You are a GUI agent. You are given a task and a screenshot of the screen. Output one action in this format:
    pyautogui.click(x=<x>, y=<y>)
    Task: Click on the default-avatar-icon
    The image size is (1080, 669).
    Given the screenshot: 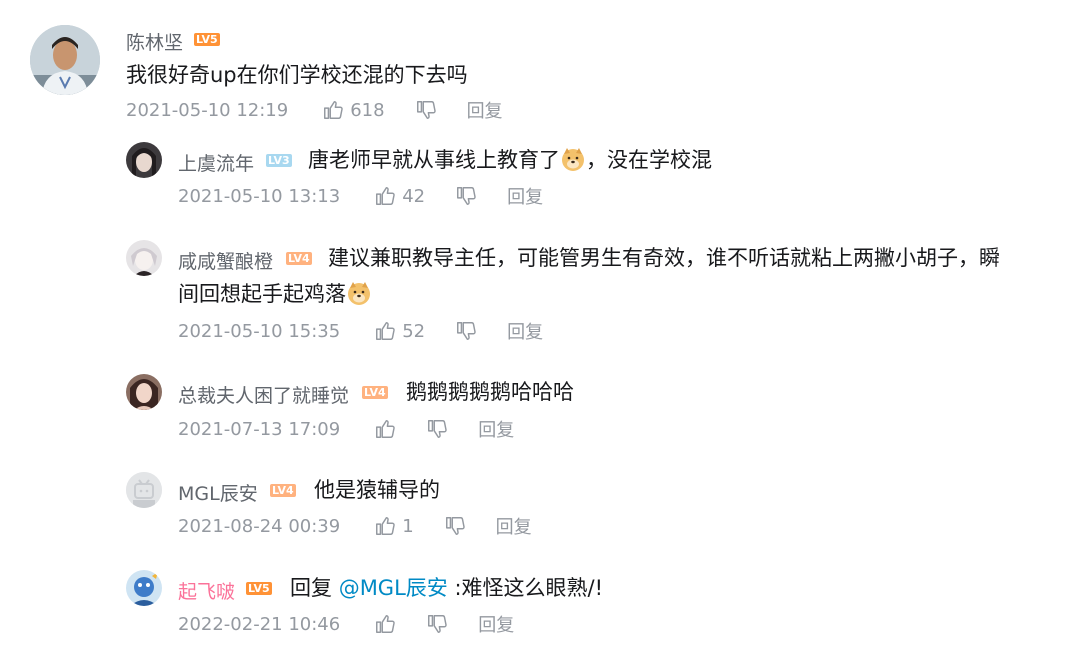 What is the action you would take?
    pyautogui.click(x=144, y=490)
    